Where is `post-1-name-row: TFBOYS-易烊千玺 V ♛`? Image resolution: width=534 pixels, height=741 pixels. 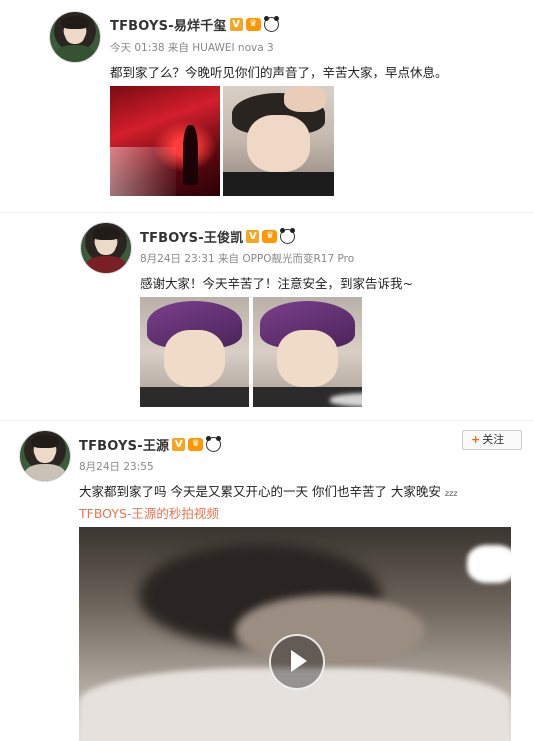
post-1-name-row: TFBOYS-易烊千玺 V ♛ is located at coordinates (194, 24).